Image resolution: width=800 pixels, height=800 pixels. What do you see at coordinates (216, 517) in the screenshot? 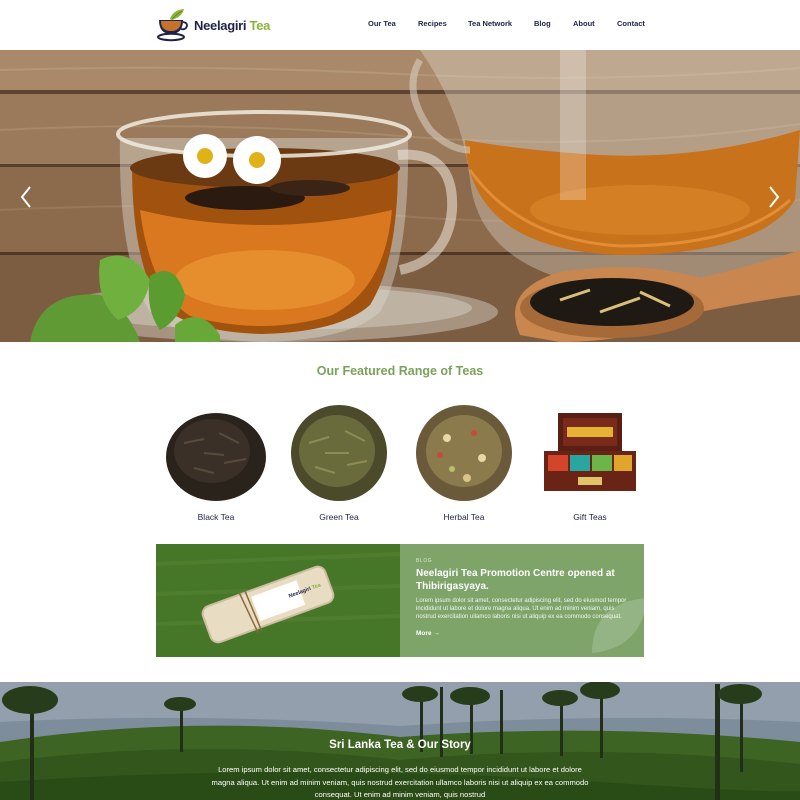
I see `product-label: Black Tea` at bounding box center [216, 517].